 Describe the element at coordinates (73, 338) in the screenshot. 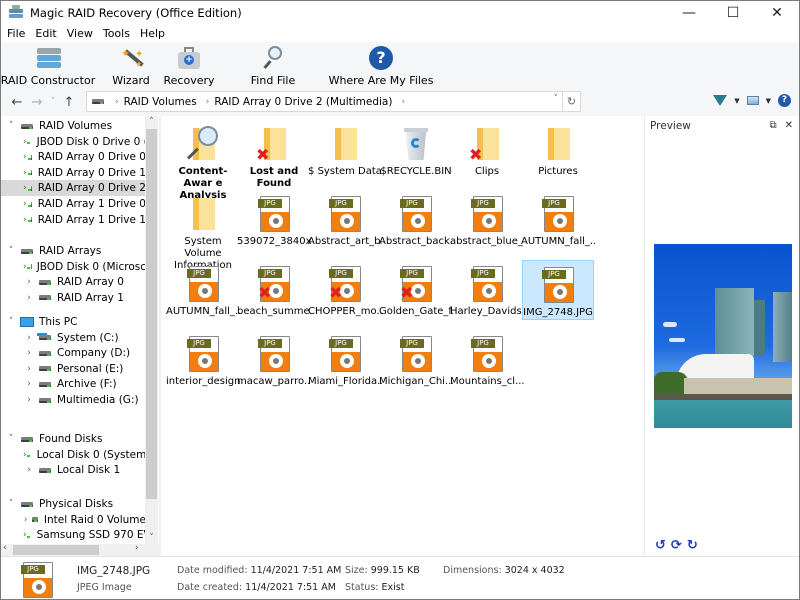

I see `tree-item: › System (C:)` at that location.